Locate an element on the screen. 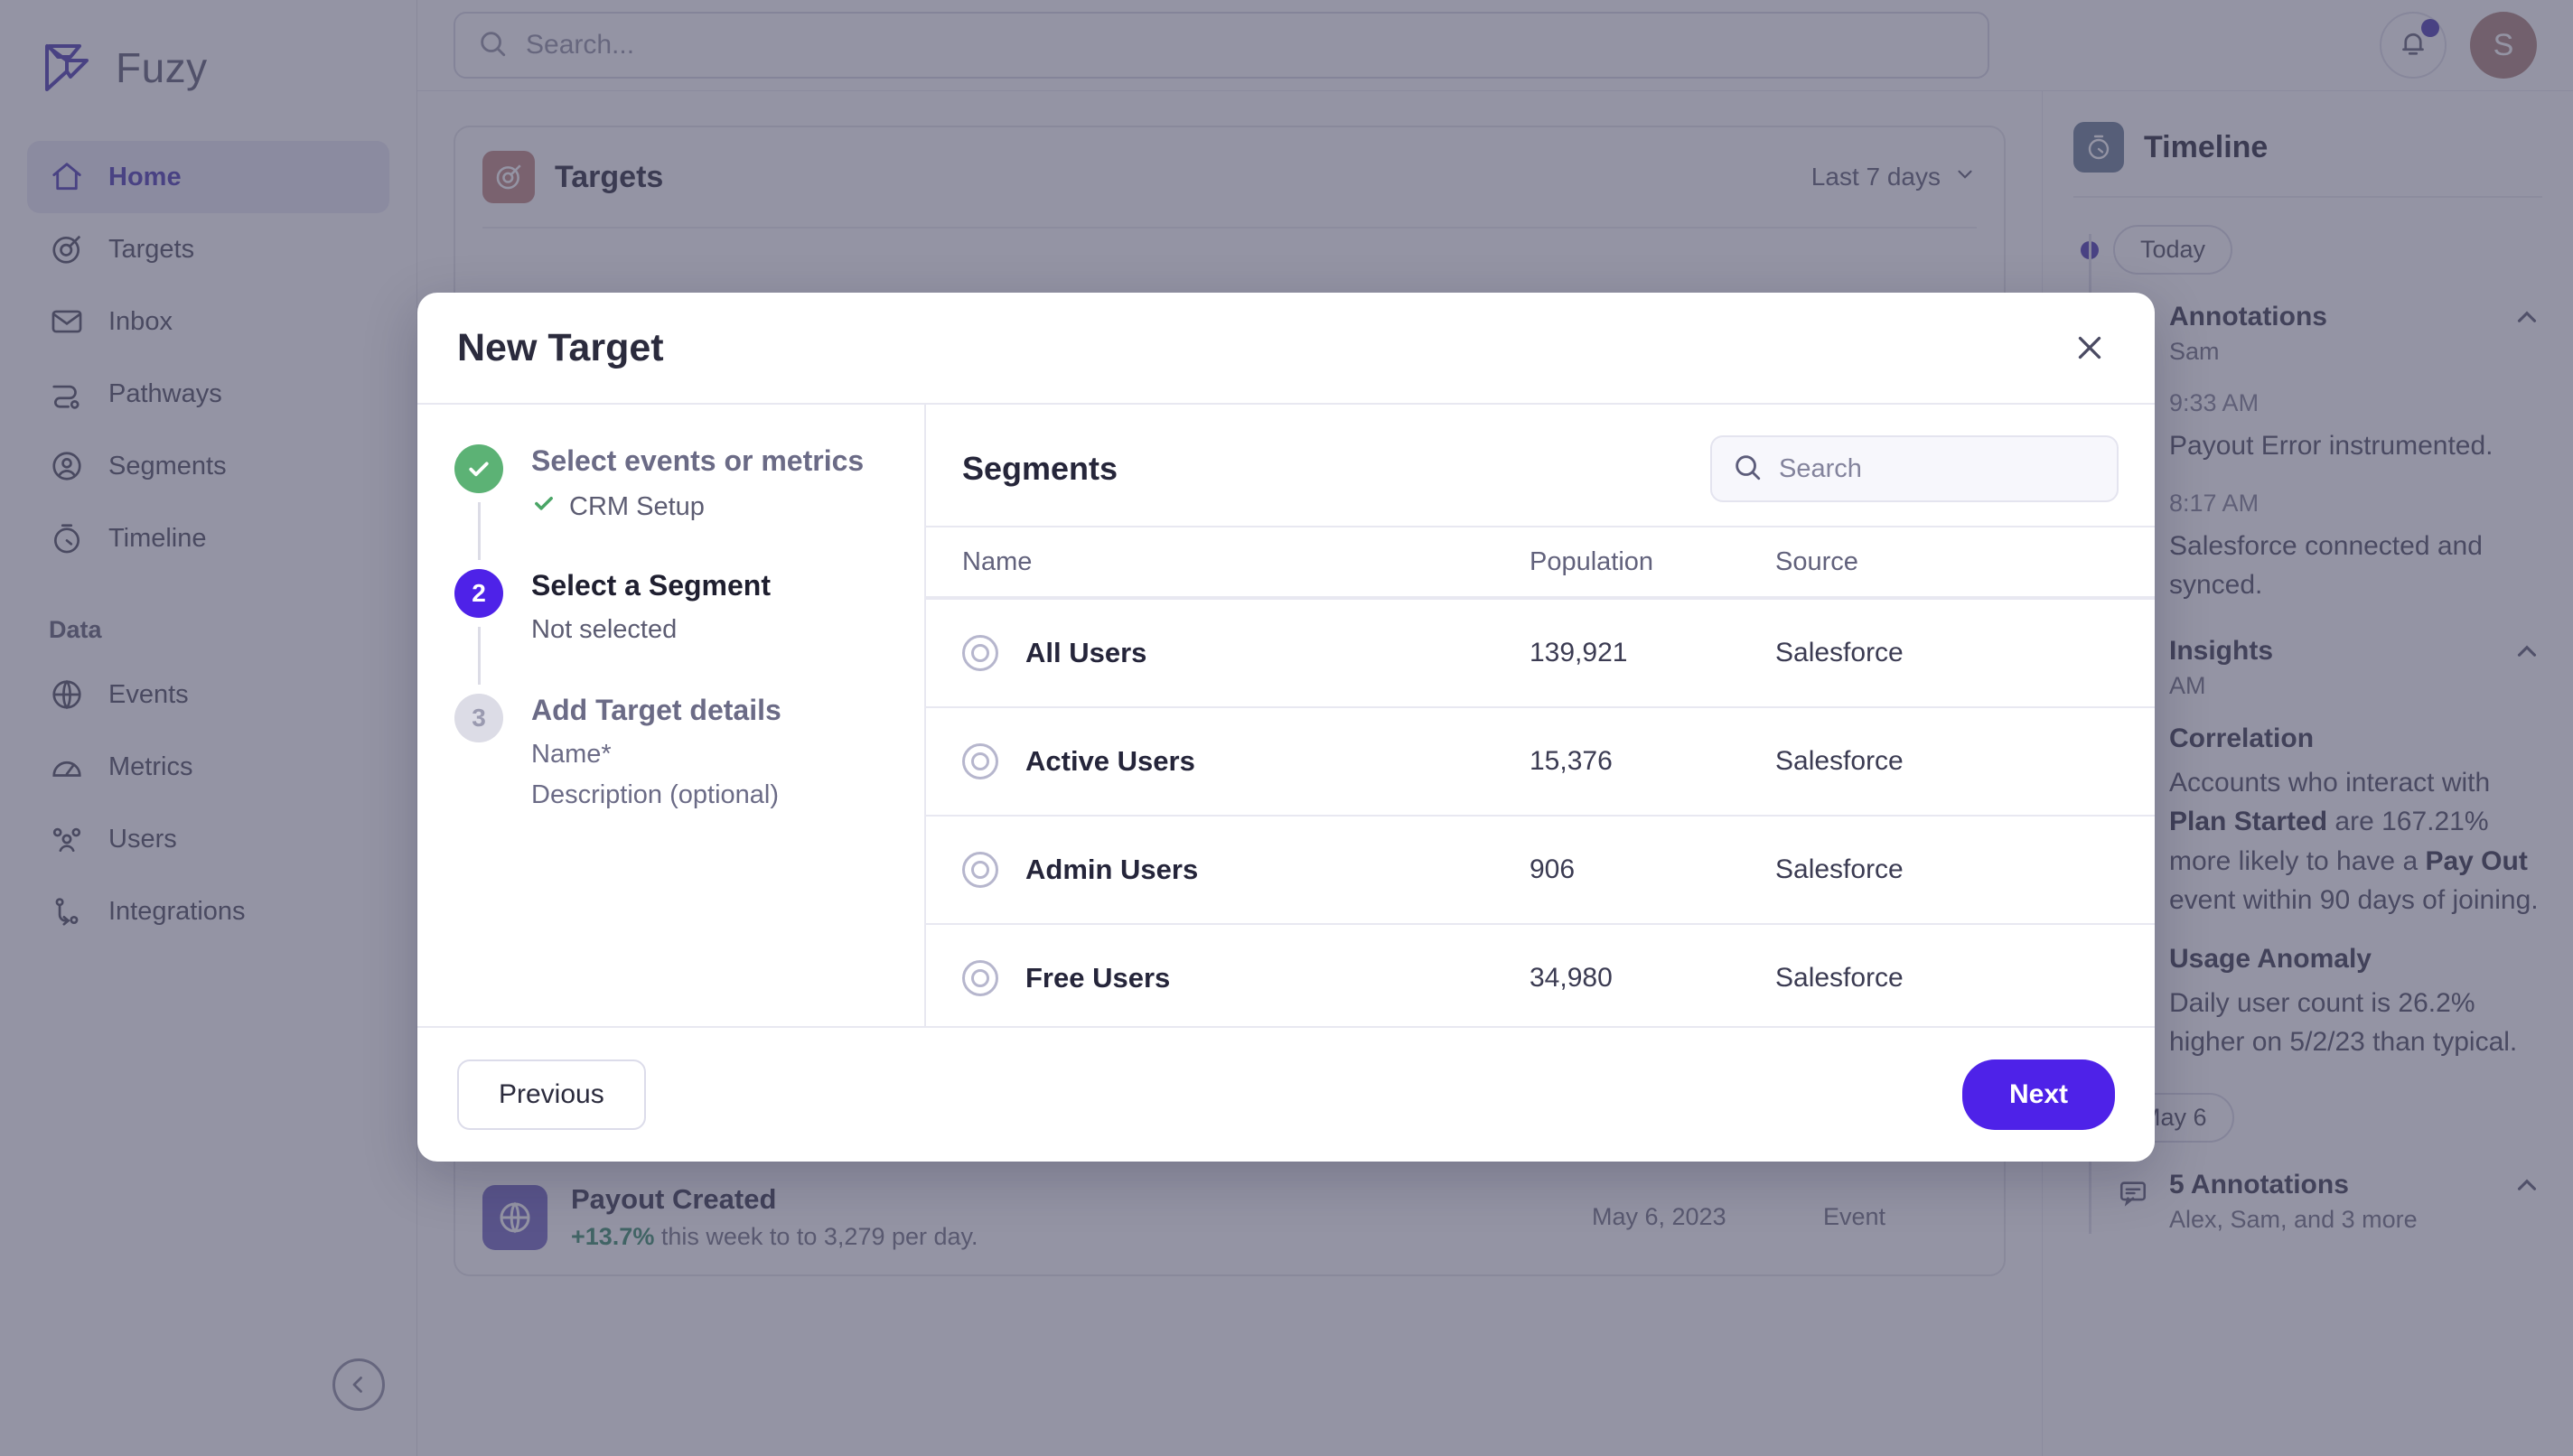  next-button: Next is located at coordinates (2038, 1094).